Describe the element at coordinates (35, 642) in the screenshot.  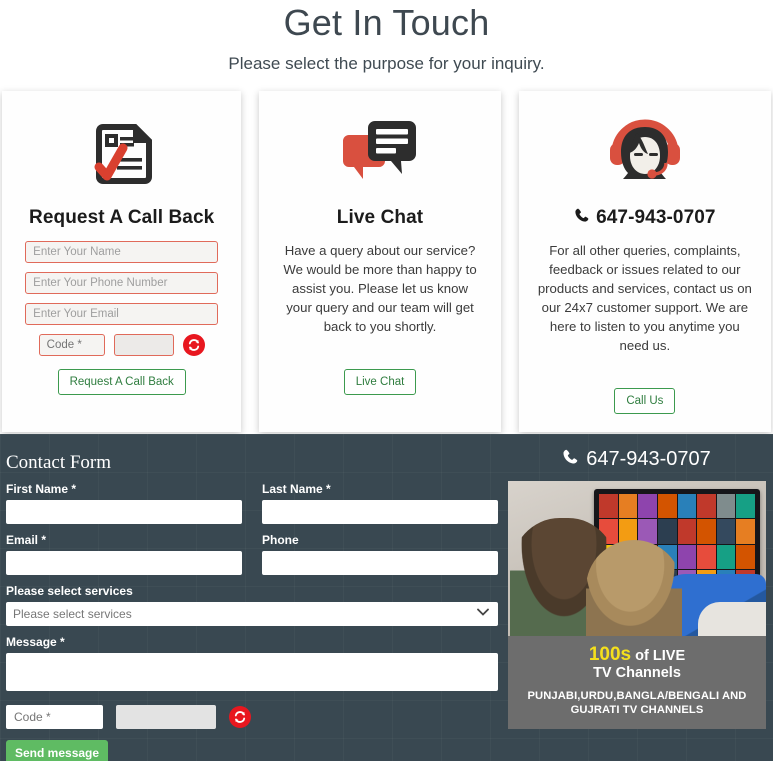
I see `message-label: Message *` at that location.